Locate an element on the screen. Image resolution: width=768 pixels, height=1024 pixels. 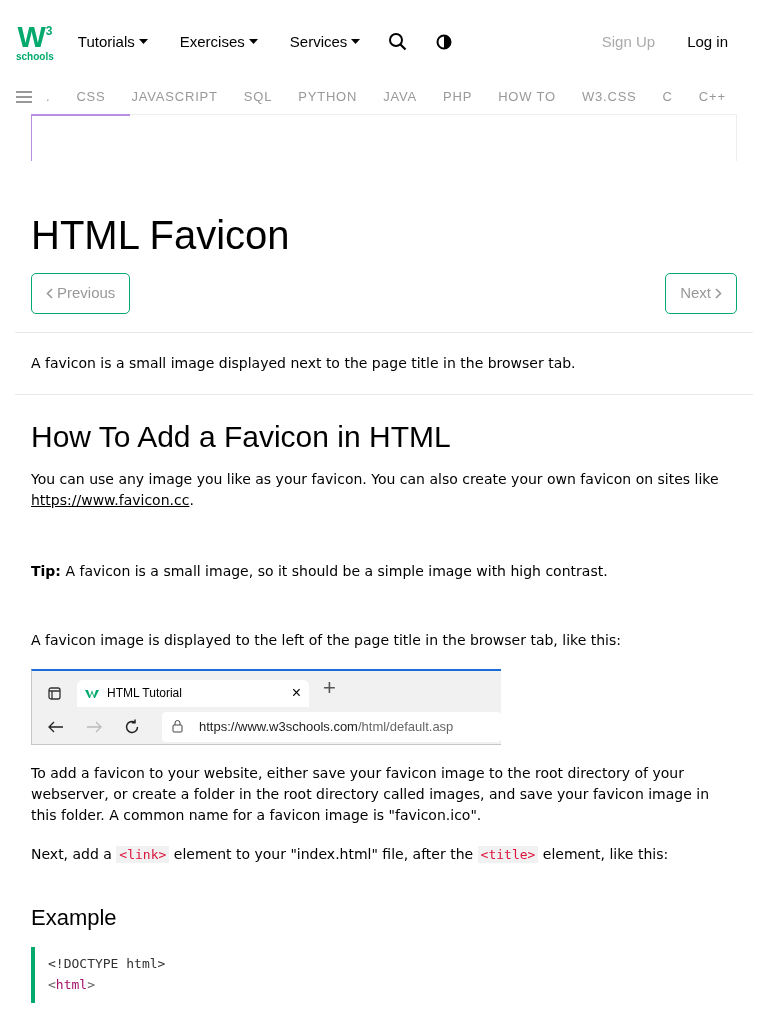
example-heading: Example is located at coordinates (74, 917).